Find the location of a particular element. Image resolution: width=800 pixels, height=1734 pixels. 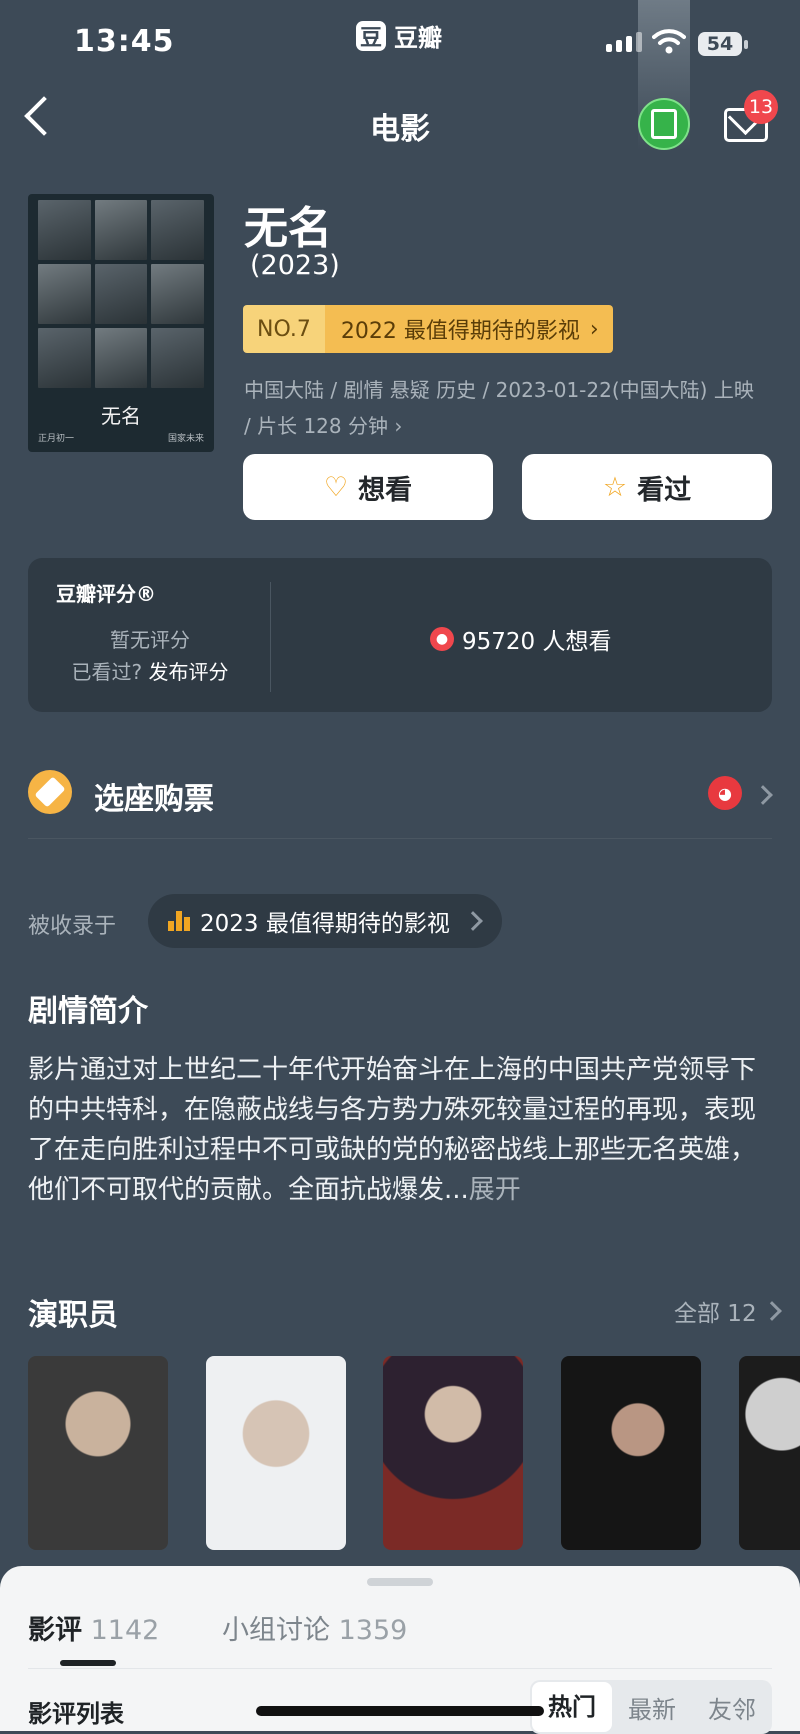

user-avatar-icon is located at coordinates (664, 124).